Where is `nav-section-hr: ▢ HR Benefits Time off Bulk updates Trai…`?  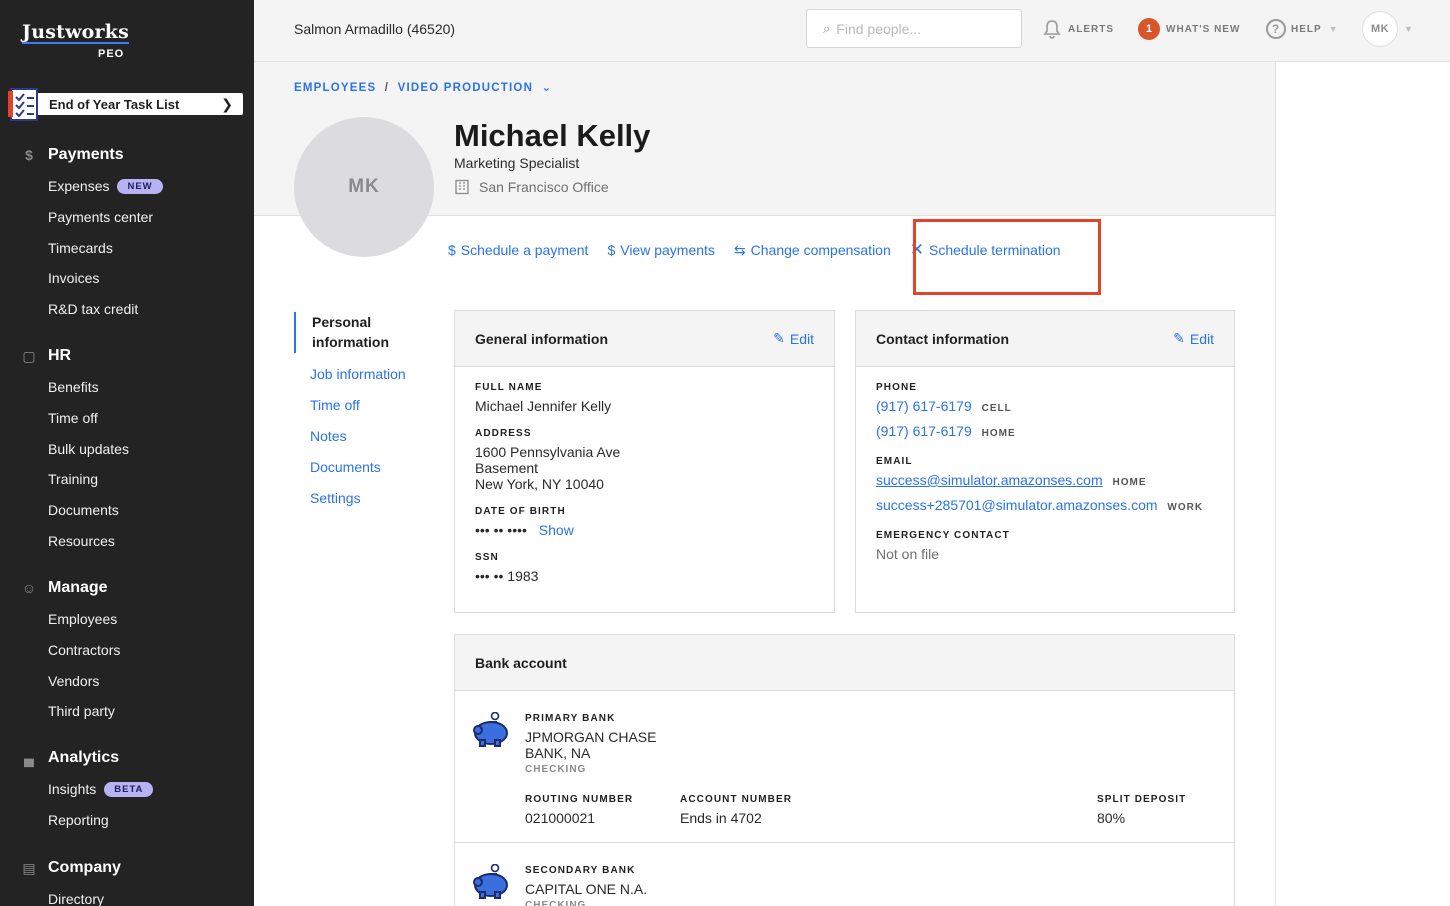 nav-section-hr: ▢ HR Benefits Time off Bulk updates Trai… is located at coordinates (127, 450).